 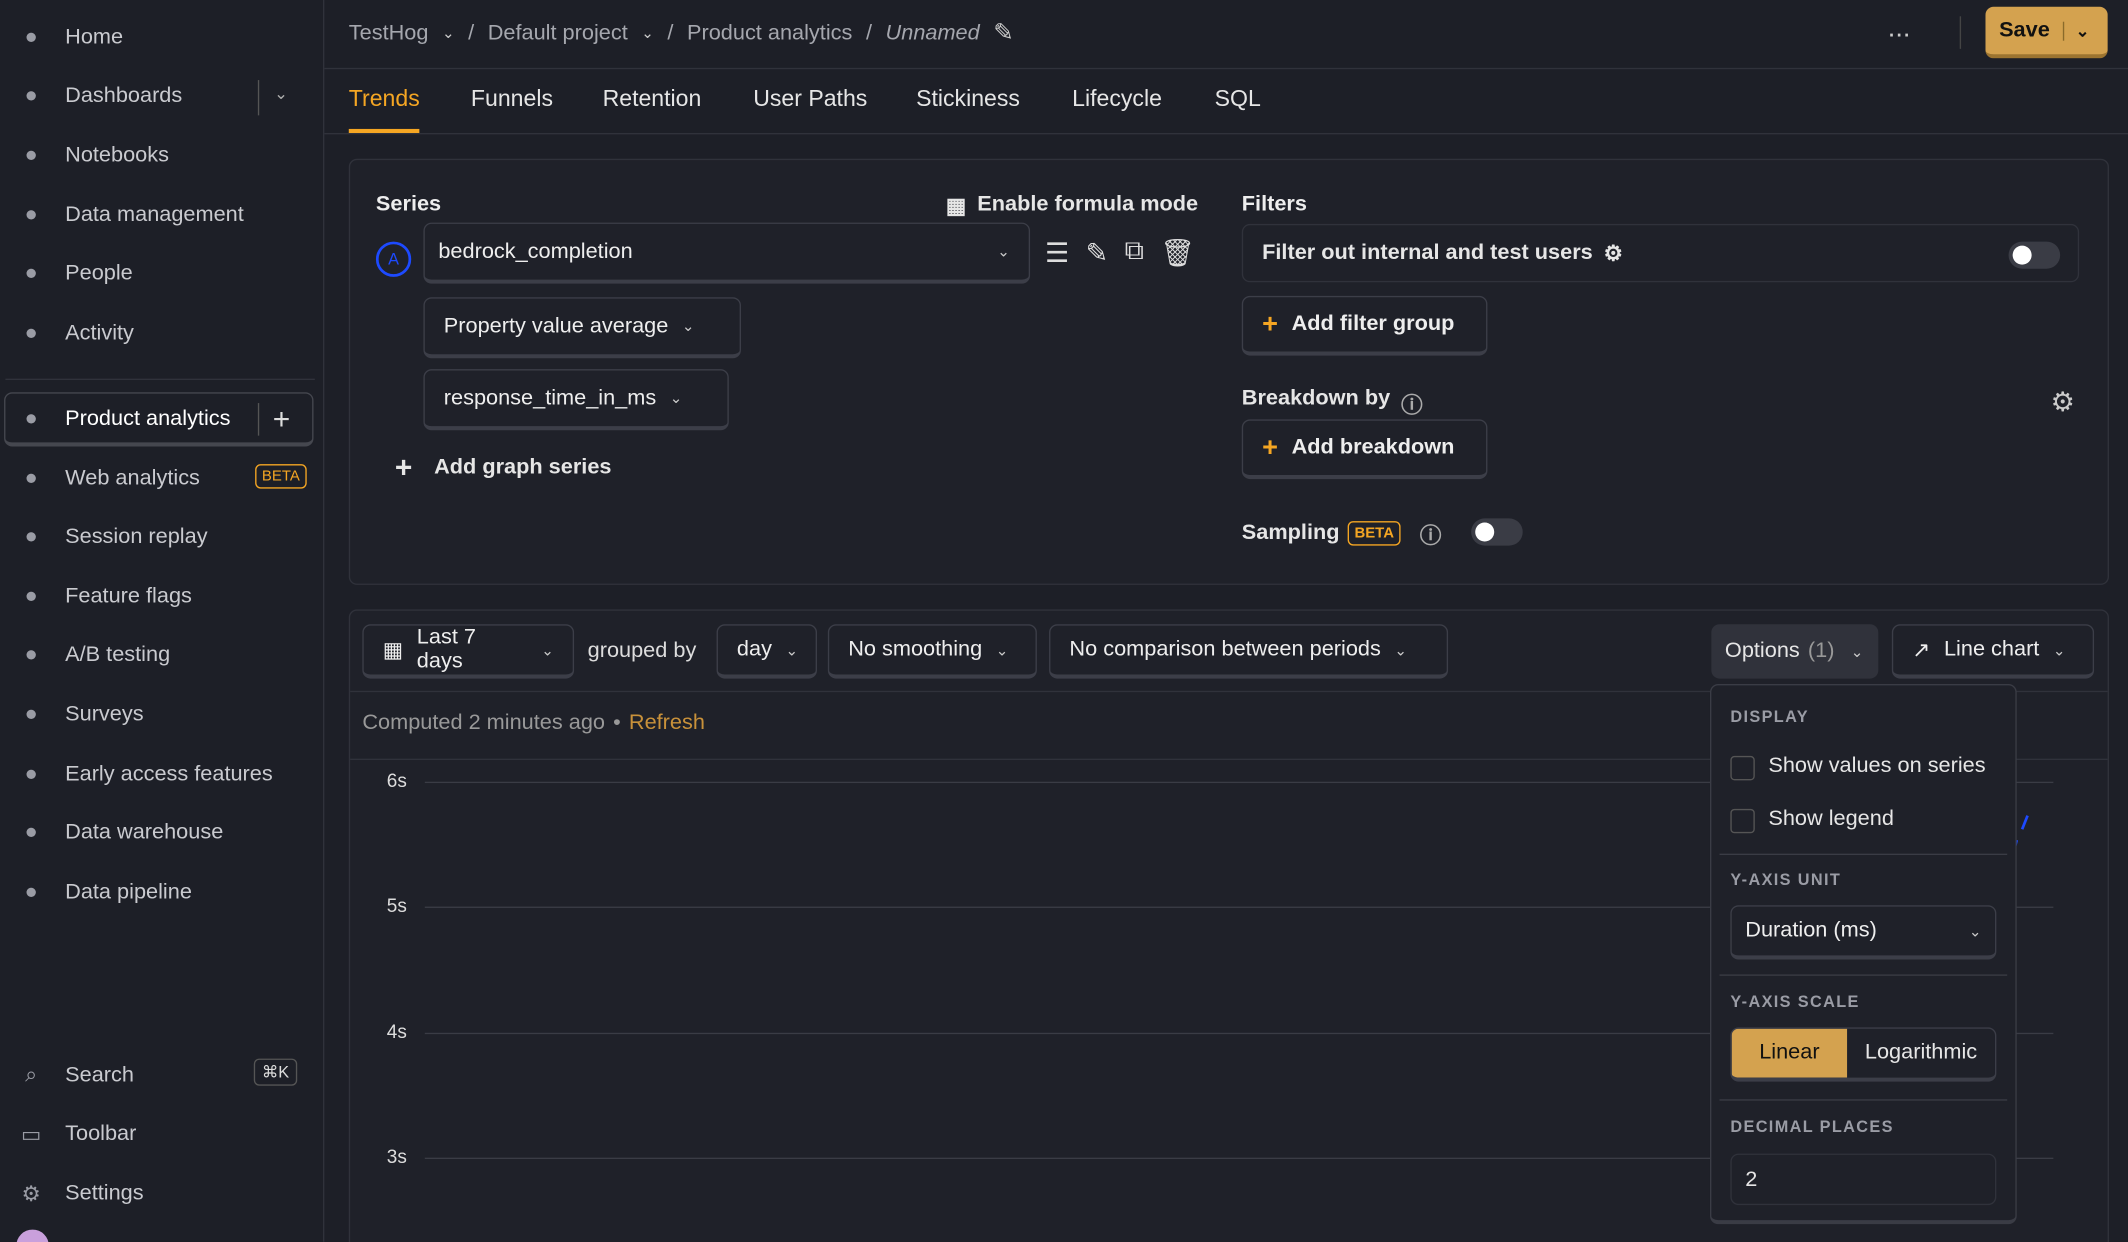 I want to click on survey-icon: ●, so click(x=31, y=714).